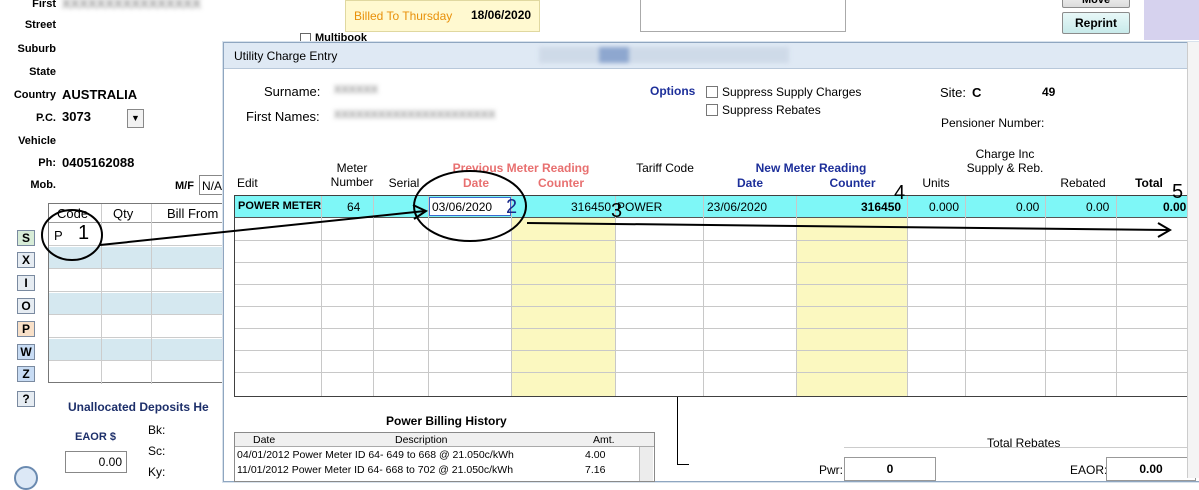 This screenshot has height=490, width=1199. What do you see at coordinates (262, 228) in the screenshot?
I see `annotation-arrow-to-date` at bounding box center [262, 228].